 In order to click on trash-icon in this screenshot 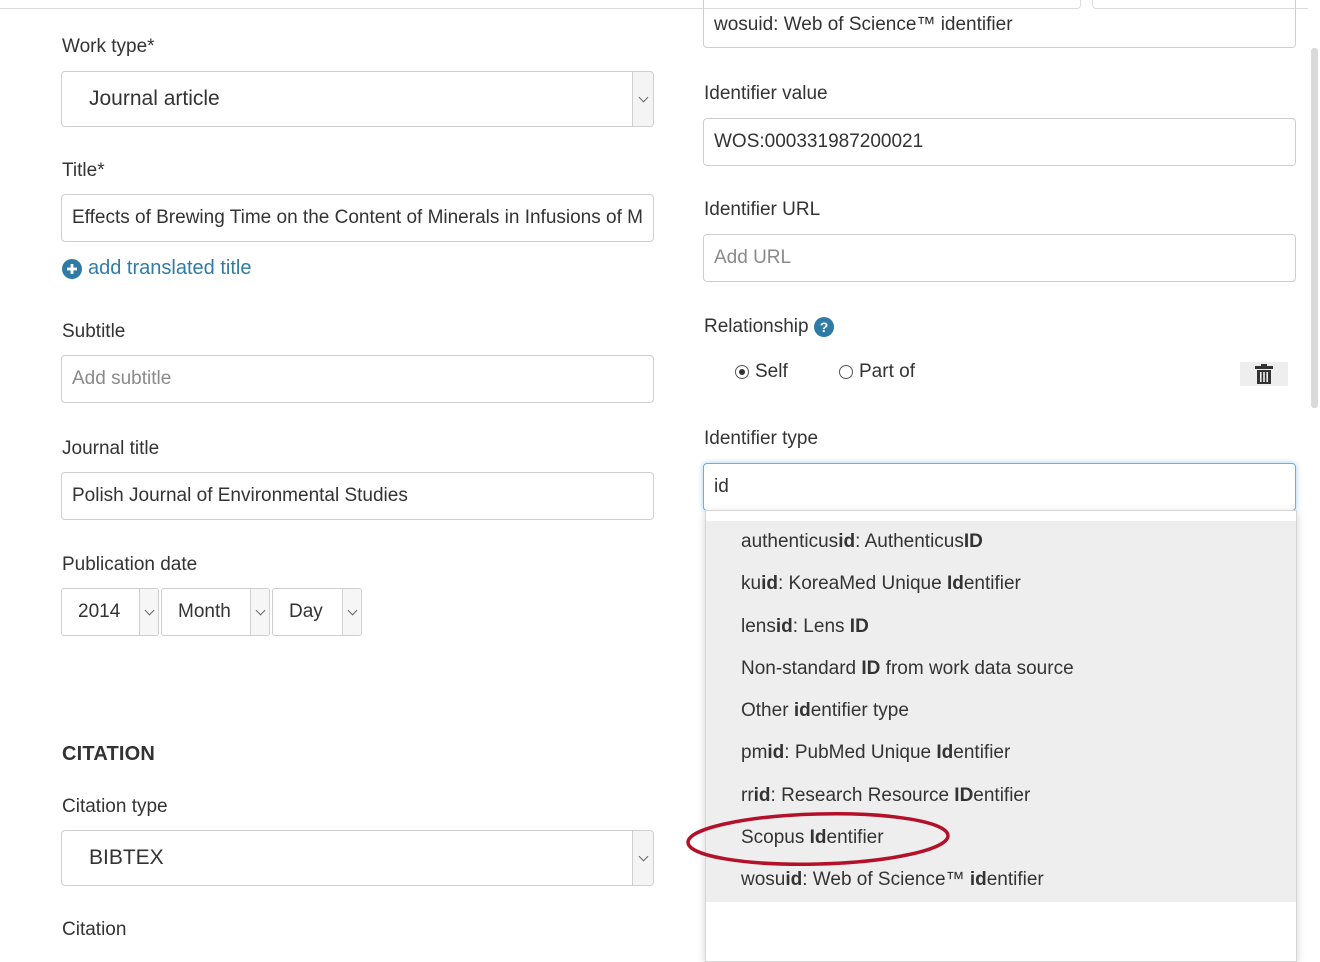, I will do `click(1264, 374)`.